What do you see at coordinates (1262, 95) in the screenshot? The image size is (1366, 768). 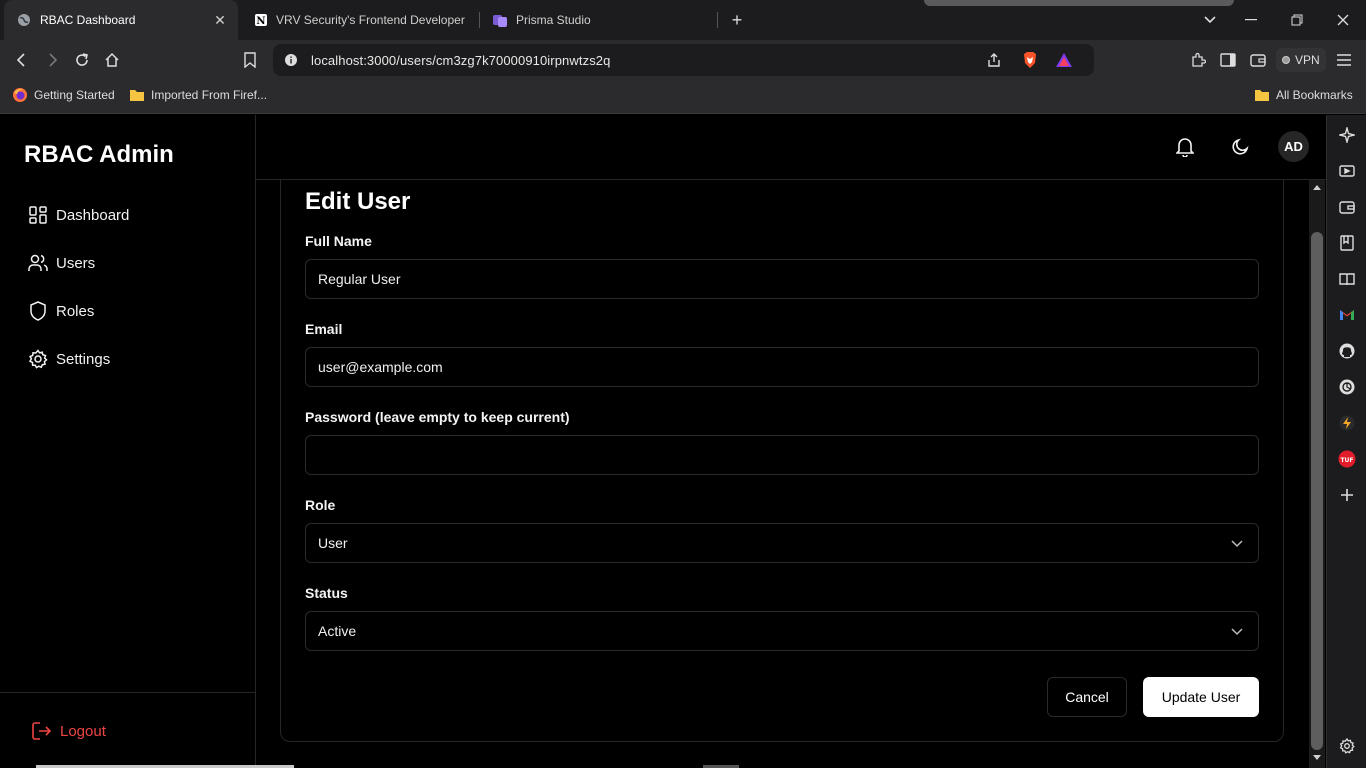 I see `folder-icon` at bounding box center [1262, 95].